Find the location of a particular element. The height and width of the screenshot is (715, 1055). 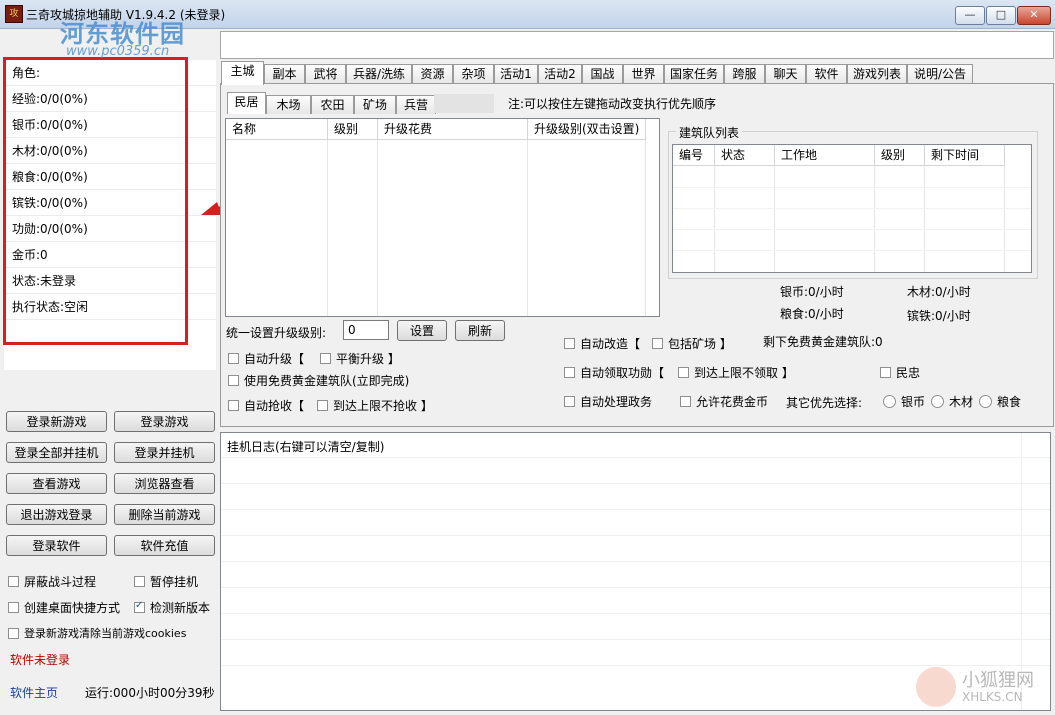

stat-login-status: 状态:未登录 is located at coordinates (110, 281).